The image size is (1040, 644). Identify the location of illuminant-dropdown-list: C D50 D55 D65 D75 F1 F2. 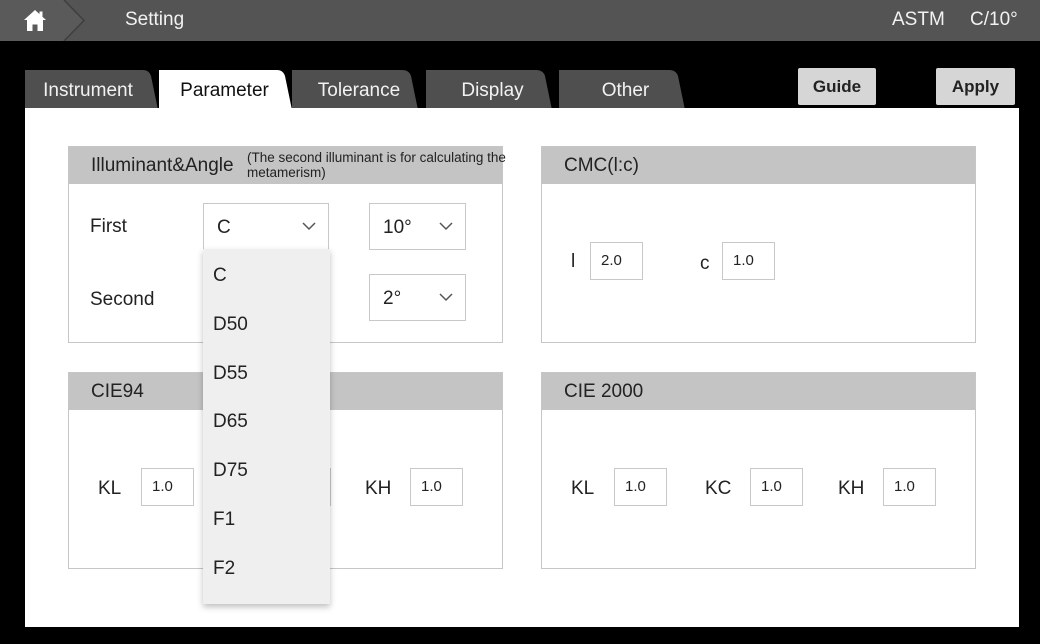
(266, 426).